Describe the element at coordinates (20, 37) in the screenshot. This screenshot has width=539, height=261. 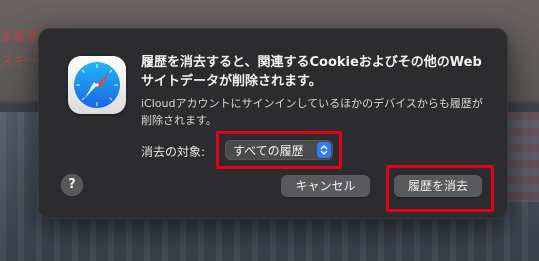
I see `background-text-line: 多要素` at that location.